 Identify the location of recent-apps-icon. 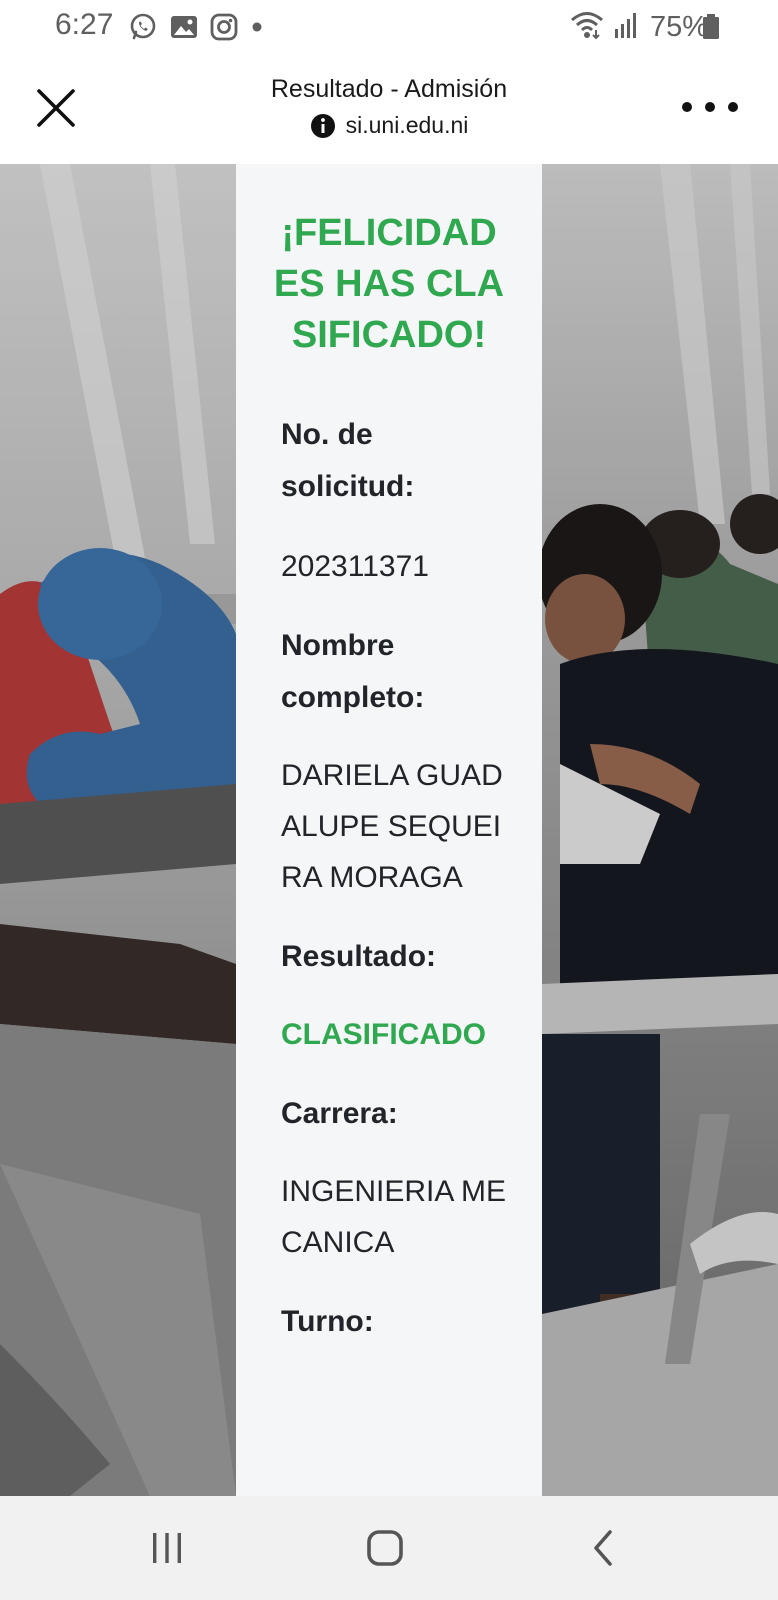
(167, 1548).